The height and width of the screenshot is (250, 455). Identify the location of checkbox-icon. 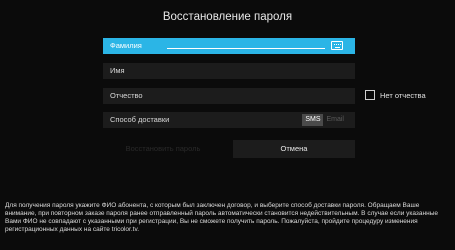
(370, 95).